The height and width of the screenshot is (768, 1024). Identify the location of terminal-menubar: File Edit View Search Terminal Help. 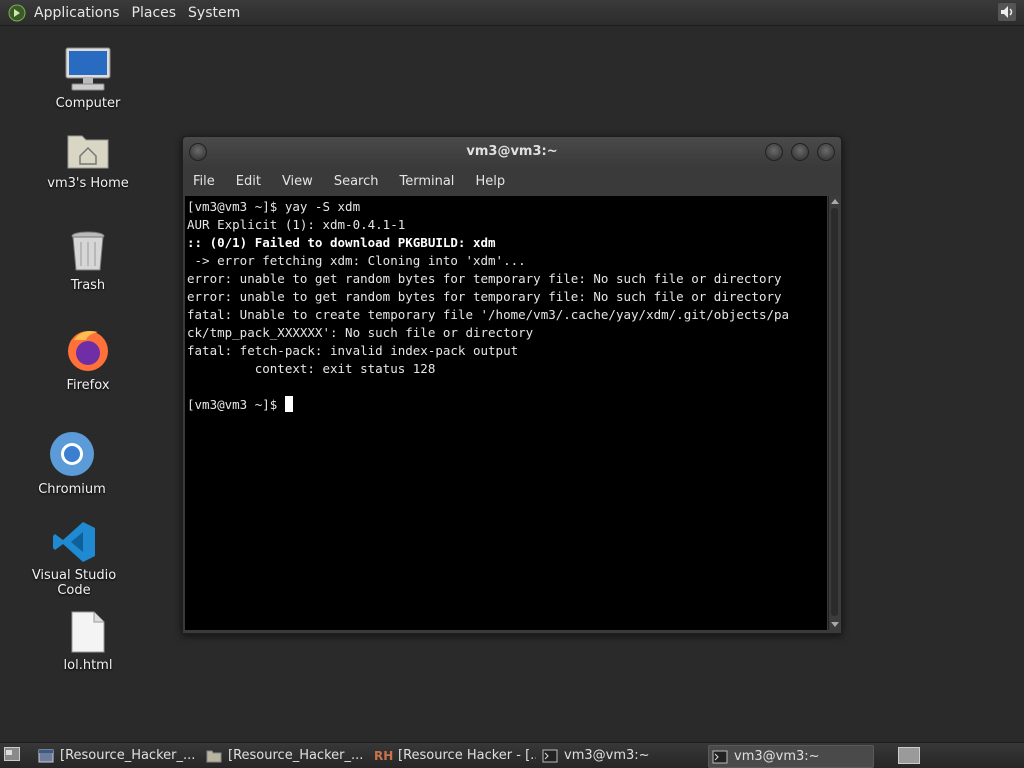
(512, 181).